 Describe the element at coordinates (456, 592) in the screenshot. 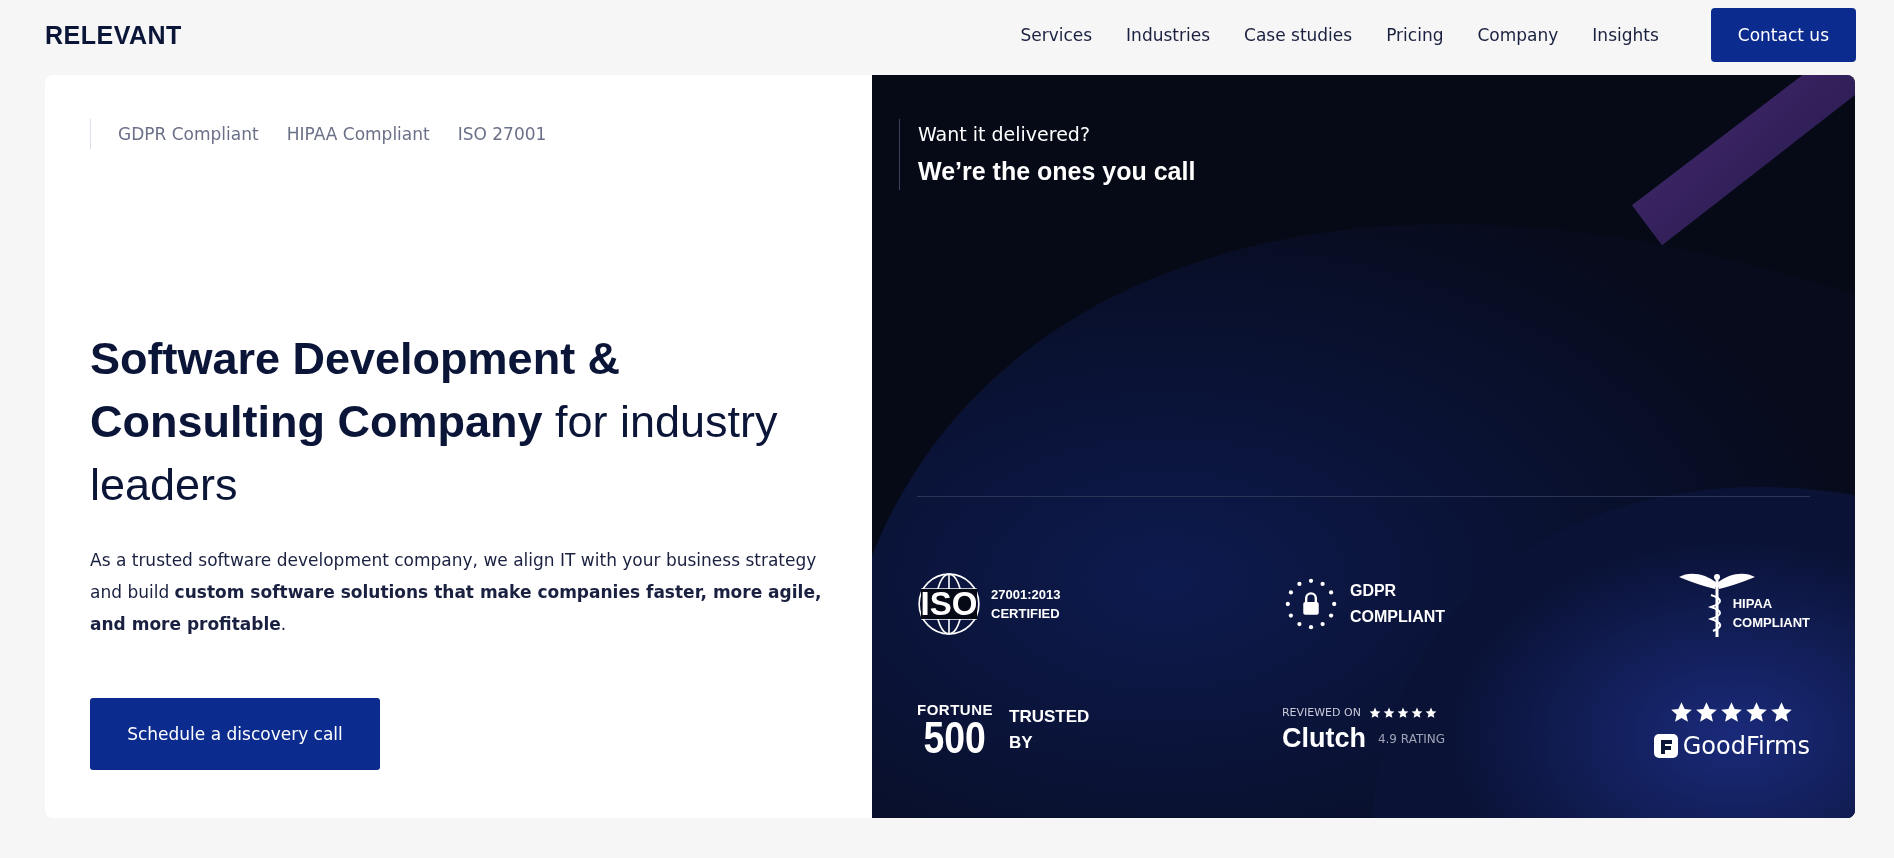

I see `hero-description: As a trusted software development company, we align IT with your business strategy and build custom software solutions that make companies faster, more agile, and more profitable.` at that location.